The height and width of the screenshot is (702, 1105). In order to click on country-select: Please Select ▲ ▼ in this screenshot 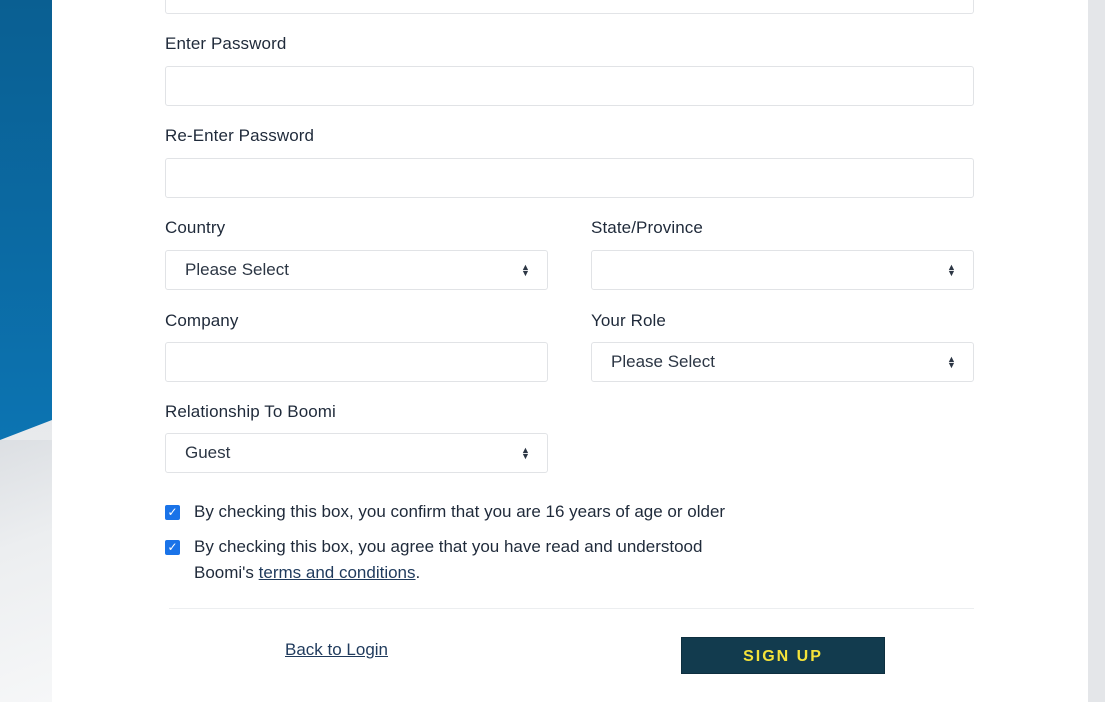, I will do `click(356, 270)`.